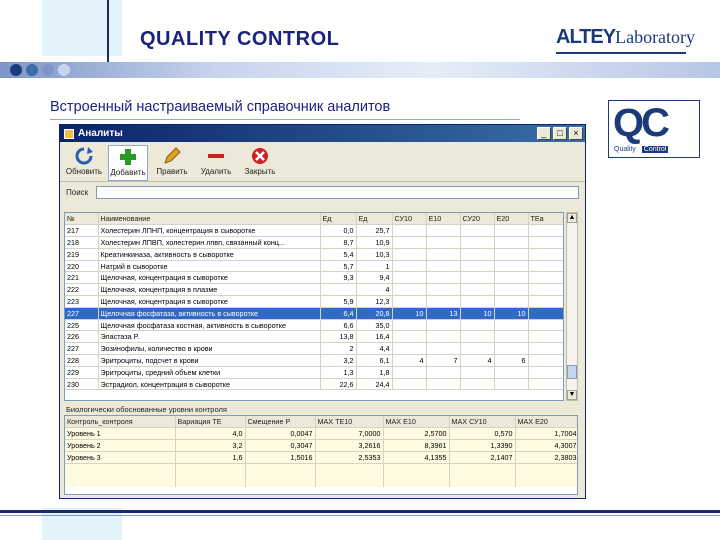  Describe the element at coordinates (82, 372) in the screenshot. I see `table-cell: 229` at that location.